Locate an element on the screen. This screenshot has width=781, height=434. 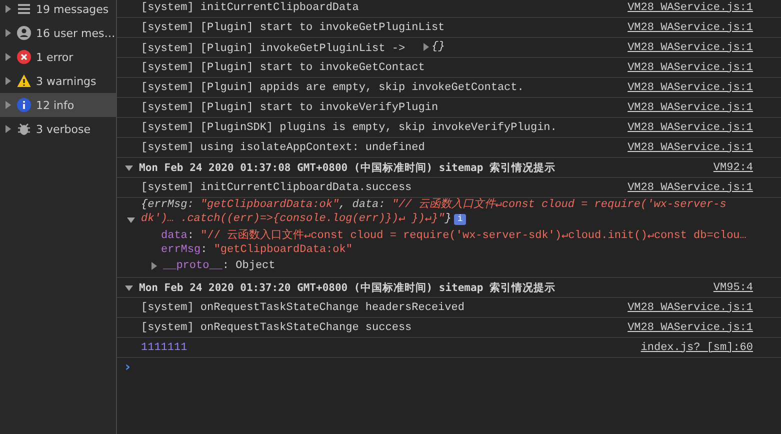
object-toggle-icon is located at coordinates (131, 220).